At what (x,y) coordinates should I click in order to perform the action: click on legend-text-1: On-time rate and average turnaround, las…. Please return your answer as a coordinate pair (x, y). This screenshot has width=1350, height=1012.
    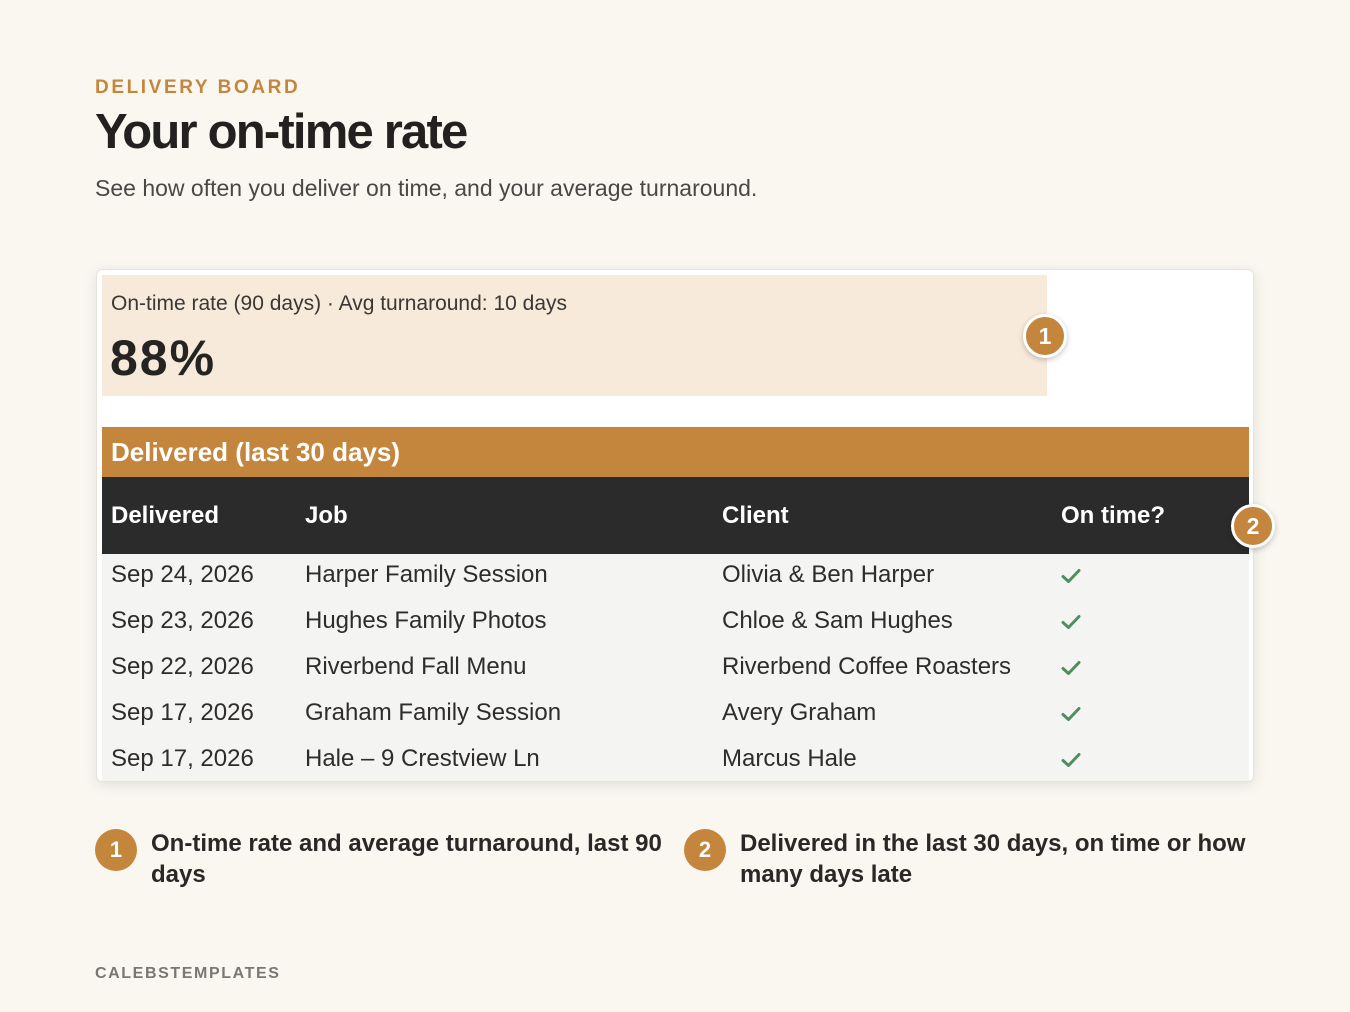
    Looking at the image, I should click on (406, 859).